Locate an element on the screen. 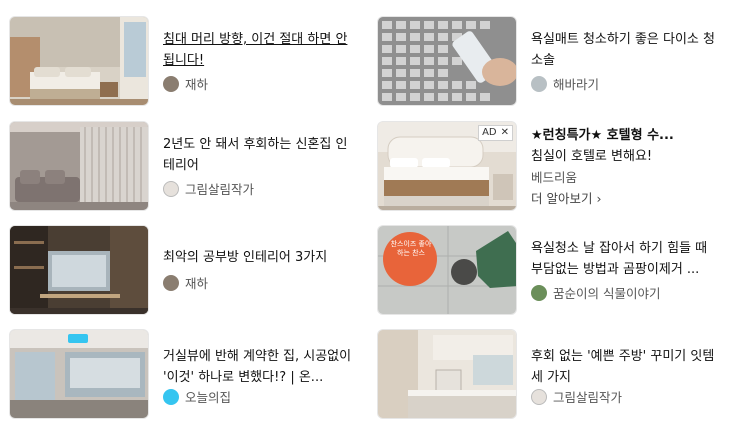 Image resolution: width=734 pixels, height=432 pixels. article-thumbnail: 찬스이즈 좋아하는 찬스 is located at coordinates (447, 270).